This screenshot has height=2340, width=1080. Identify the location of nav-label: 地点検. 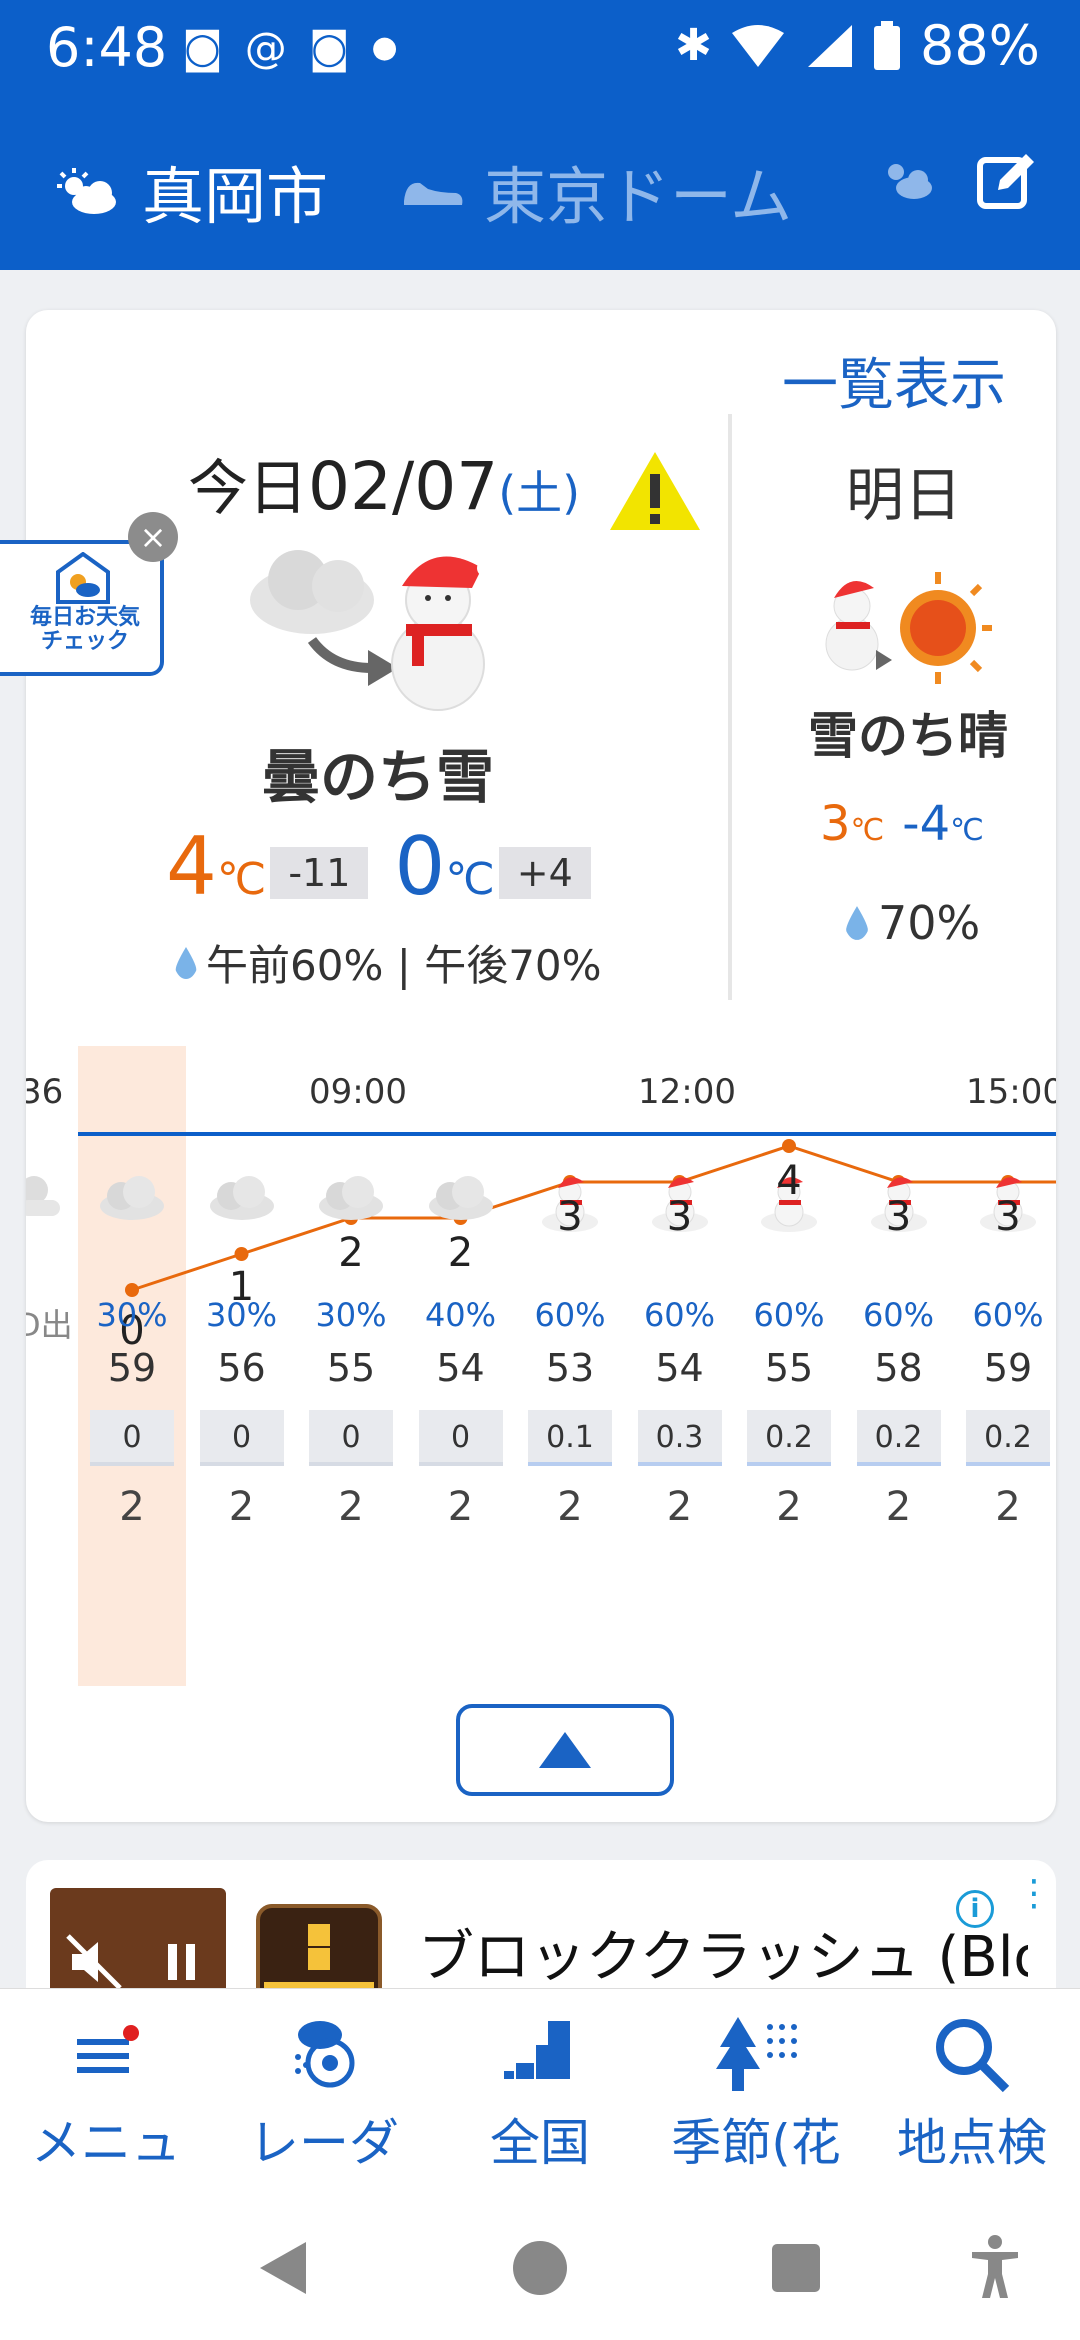
(972, 2143).